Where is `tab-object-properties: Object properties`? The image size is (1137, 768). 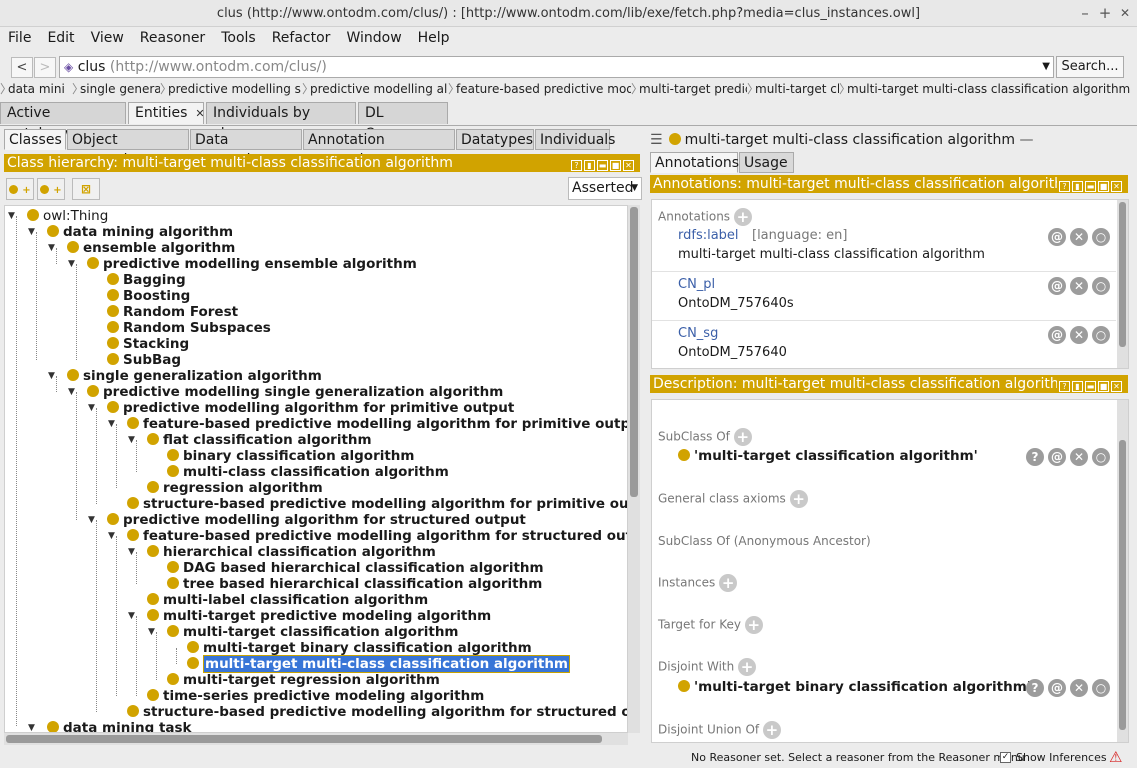
tab-object-properties: Object properties is located at coordinates (128, 148).